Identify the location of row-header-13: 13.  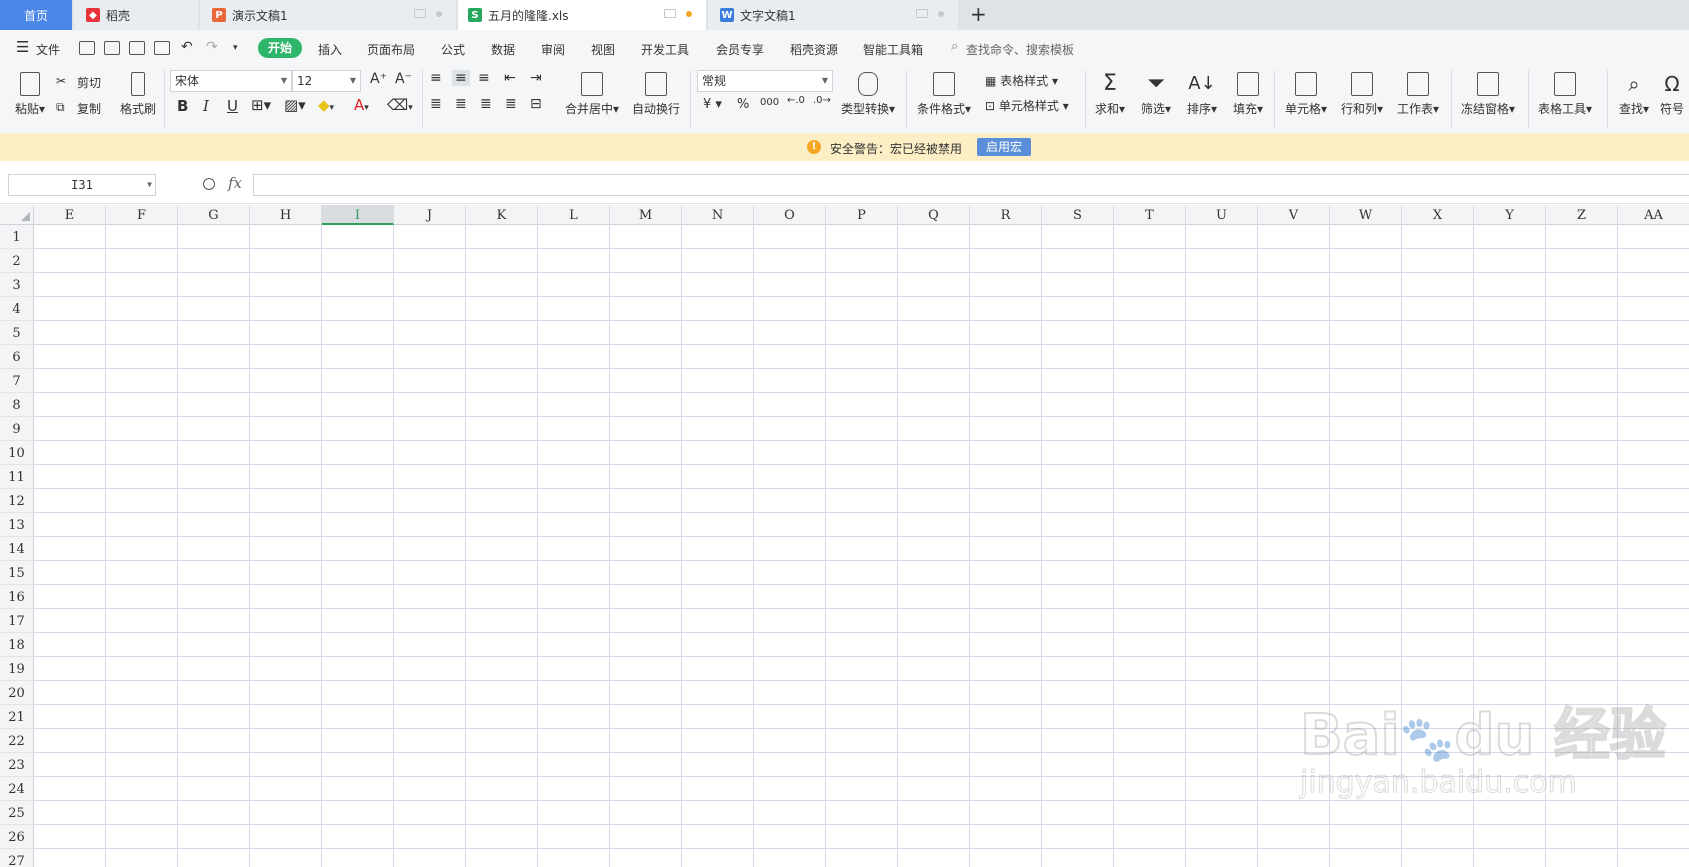
(17, 525).